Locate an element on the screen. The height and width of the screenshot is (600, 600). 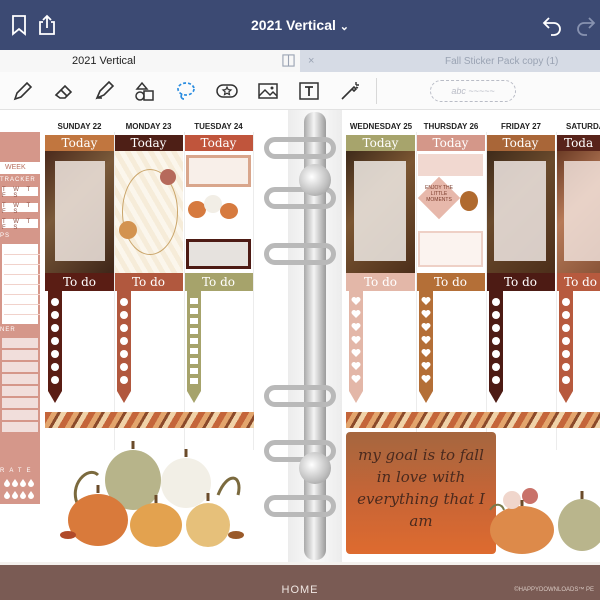
day-column-wednesday: Today To do is located at coordinates (380, 272).